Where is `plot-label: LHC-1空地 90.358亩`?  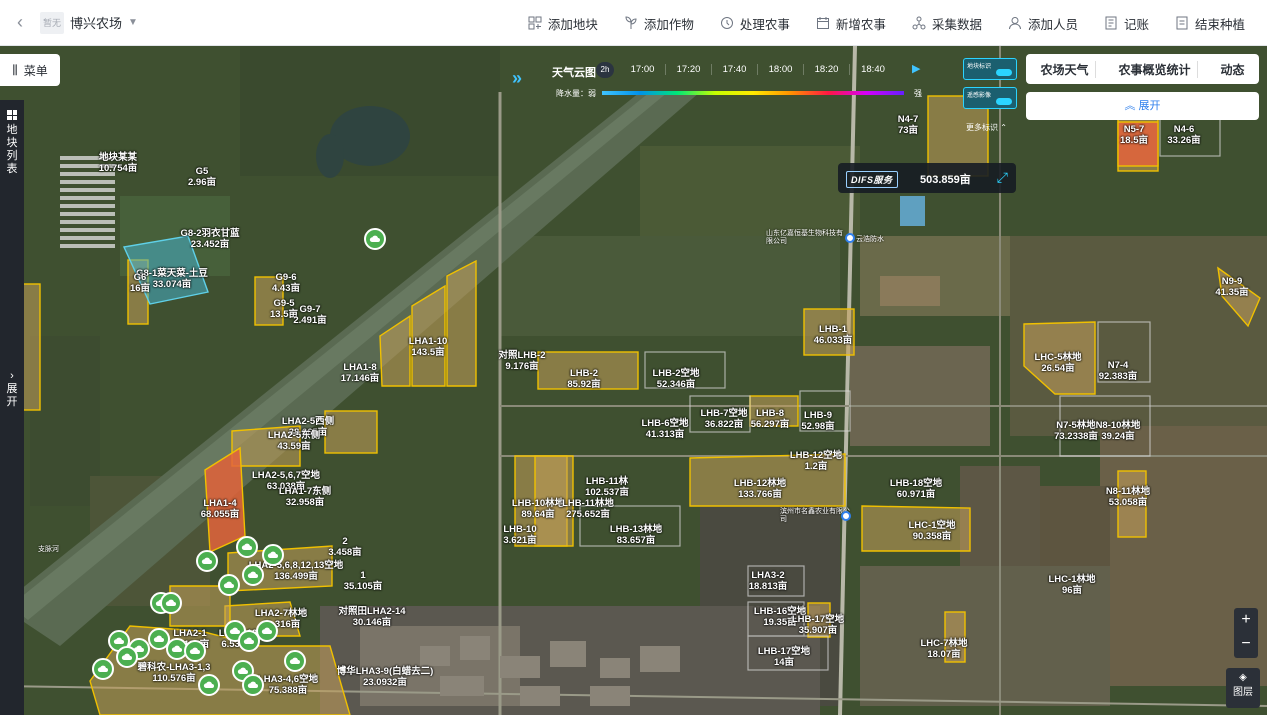
plot-label: LHC-1空地 90.358亩 is located at coordinates (932, 531).